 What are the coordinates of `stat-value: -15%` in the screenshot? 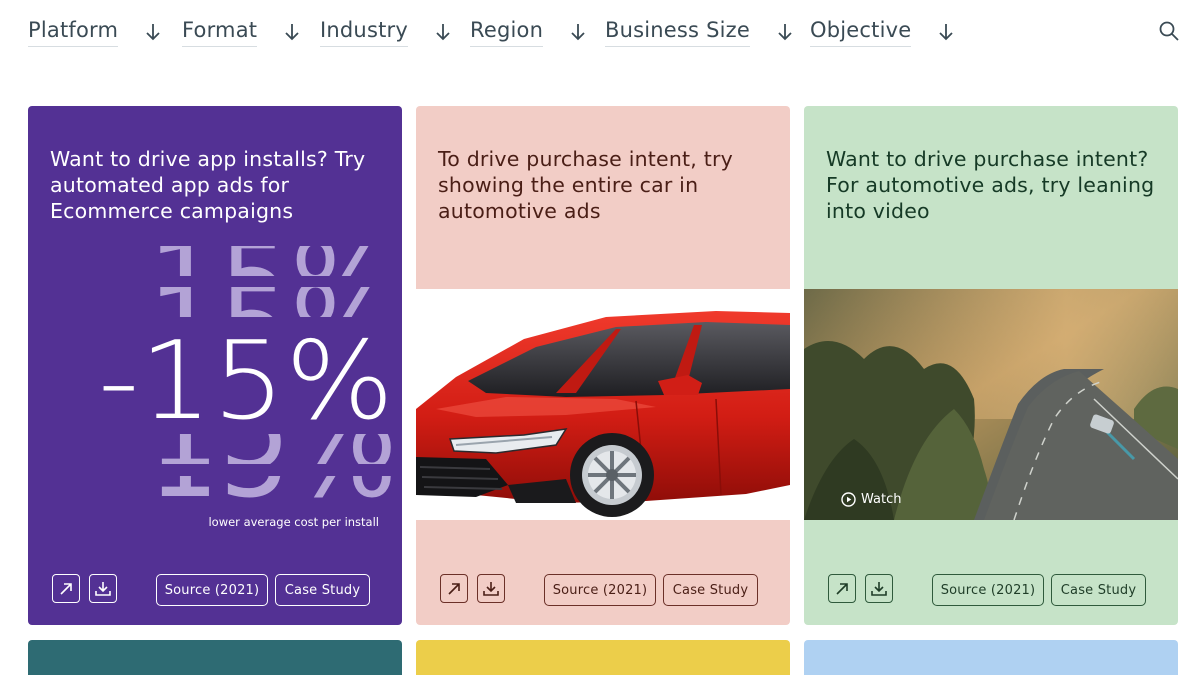 It's located at (246, 381).